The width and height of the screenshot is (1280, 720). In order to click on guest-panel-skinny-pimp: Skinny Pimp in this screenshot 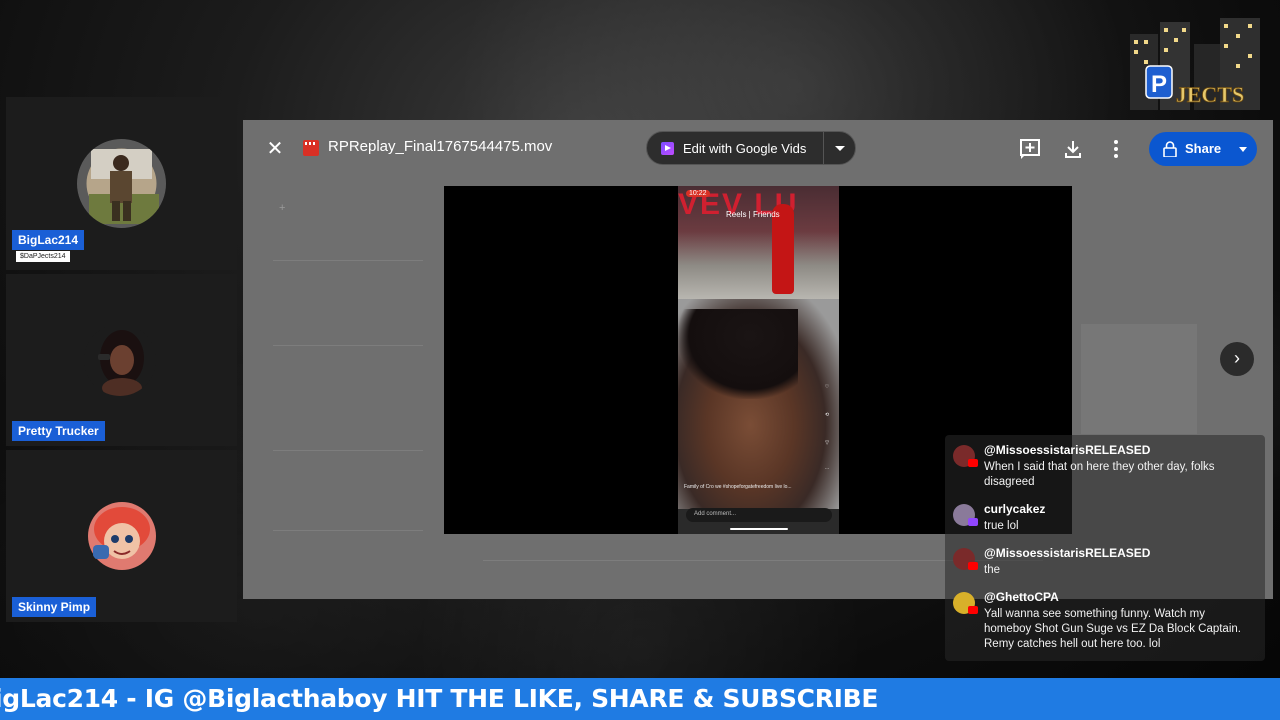, I will do `click(121, 536)`.